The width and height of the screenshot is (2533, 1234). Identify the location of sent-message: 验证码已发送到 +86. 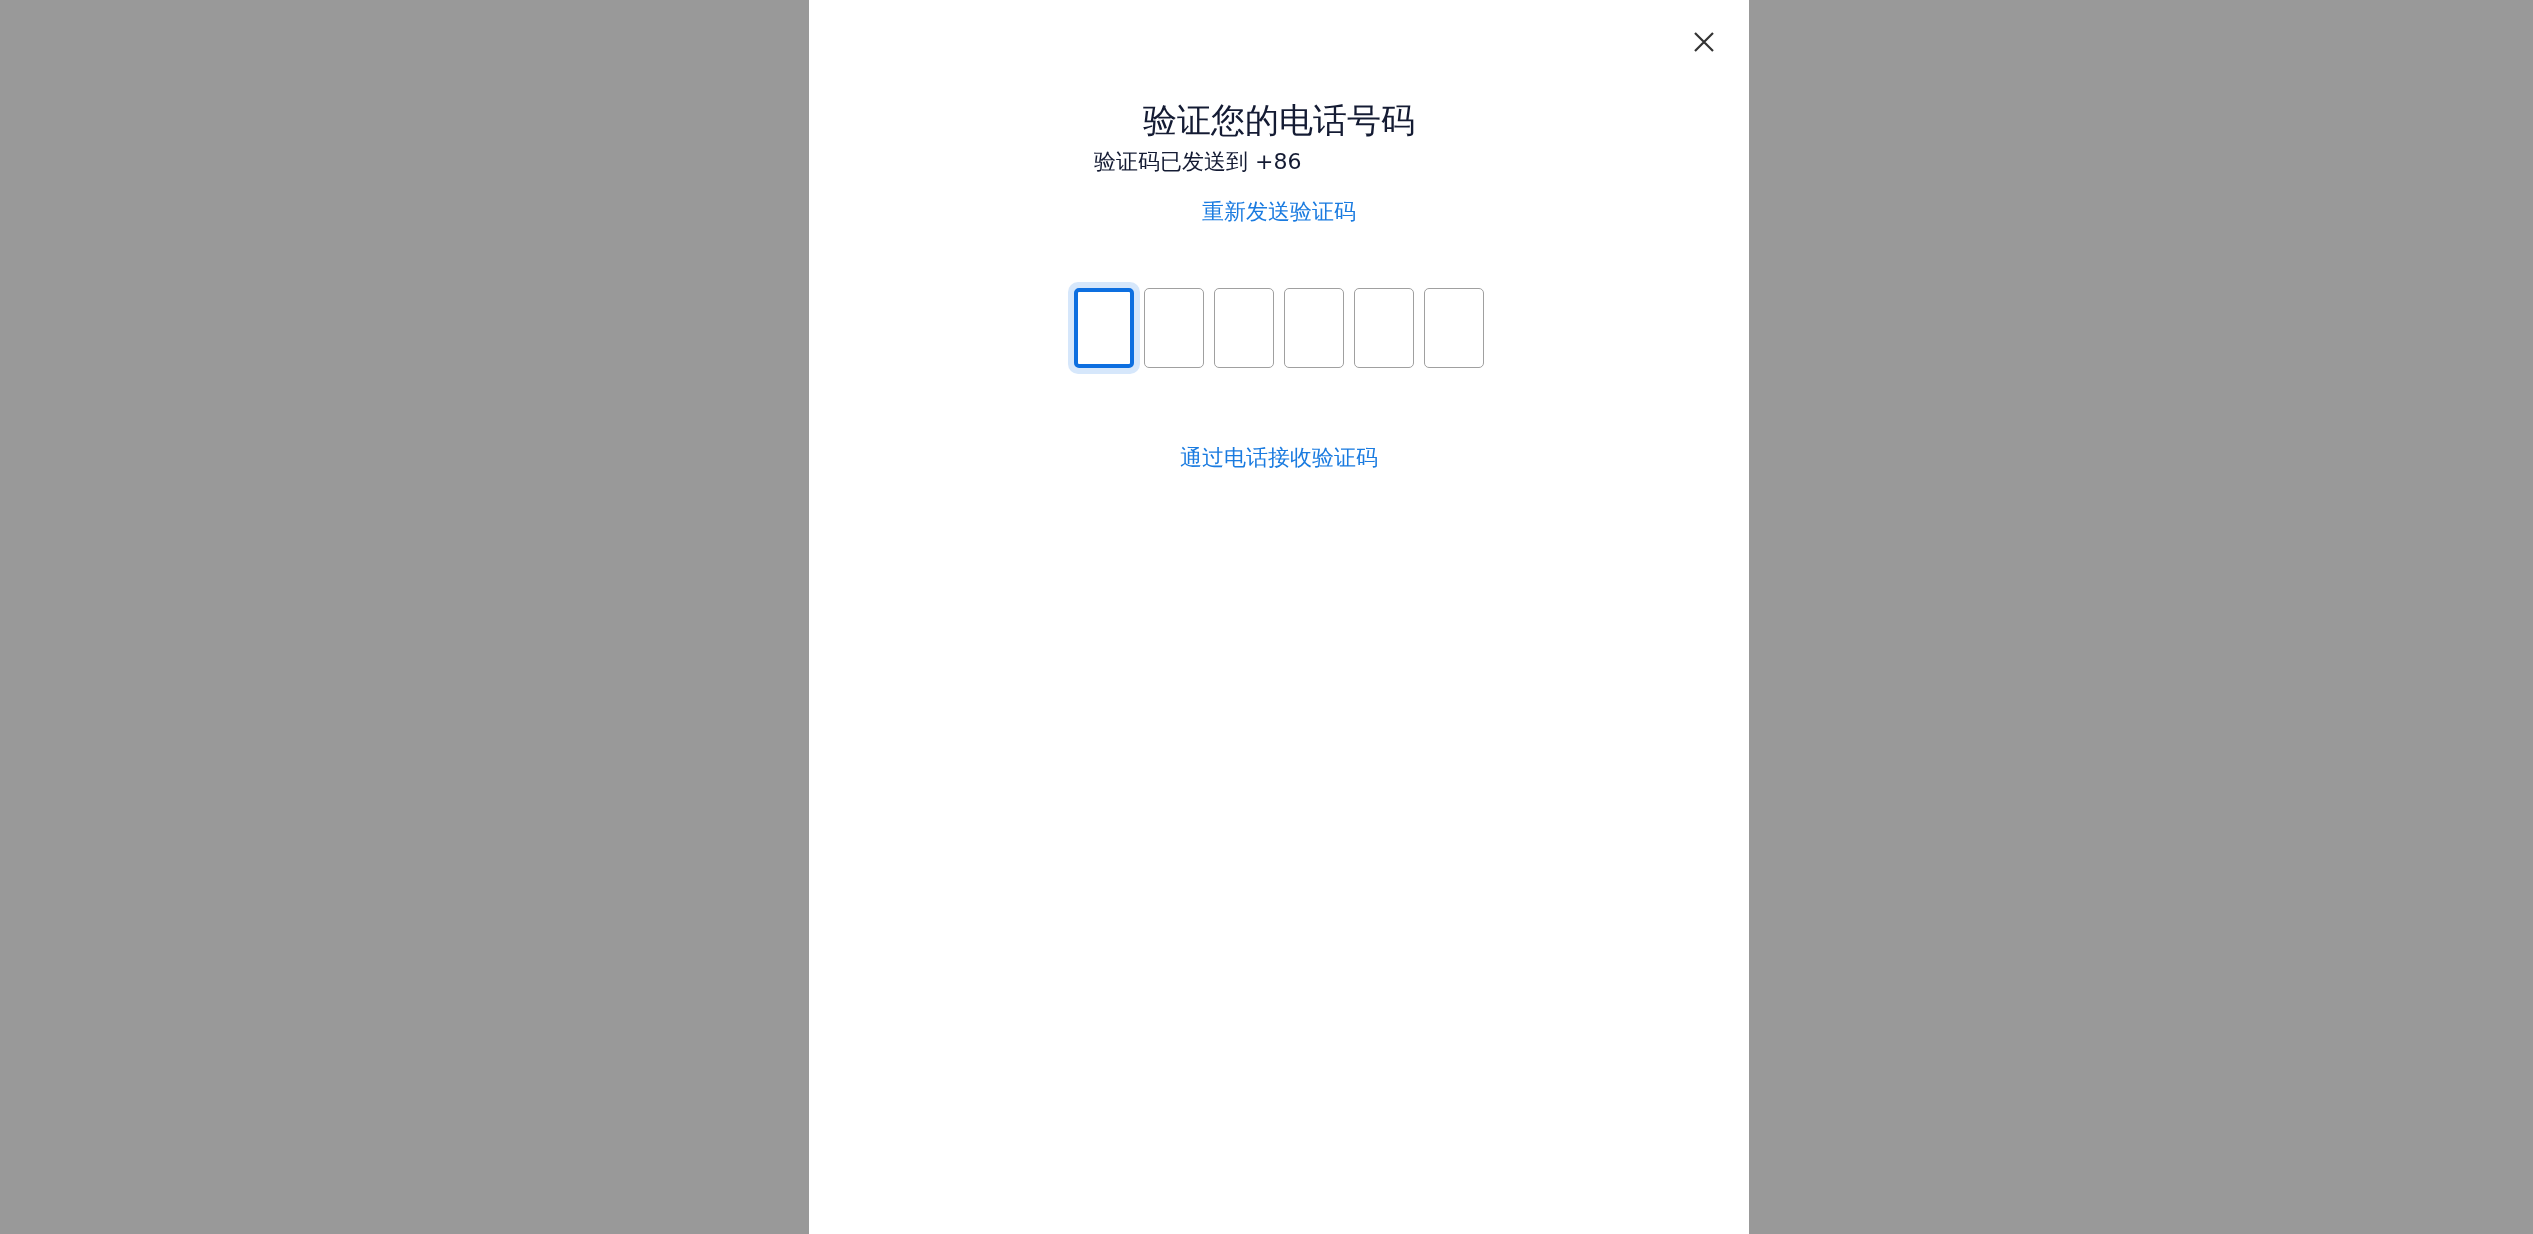
(1198, 162).